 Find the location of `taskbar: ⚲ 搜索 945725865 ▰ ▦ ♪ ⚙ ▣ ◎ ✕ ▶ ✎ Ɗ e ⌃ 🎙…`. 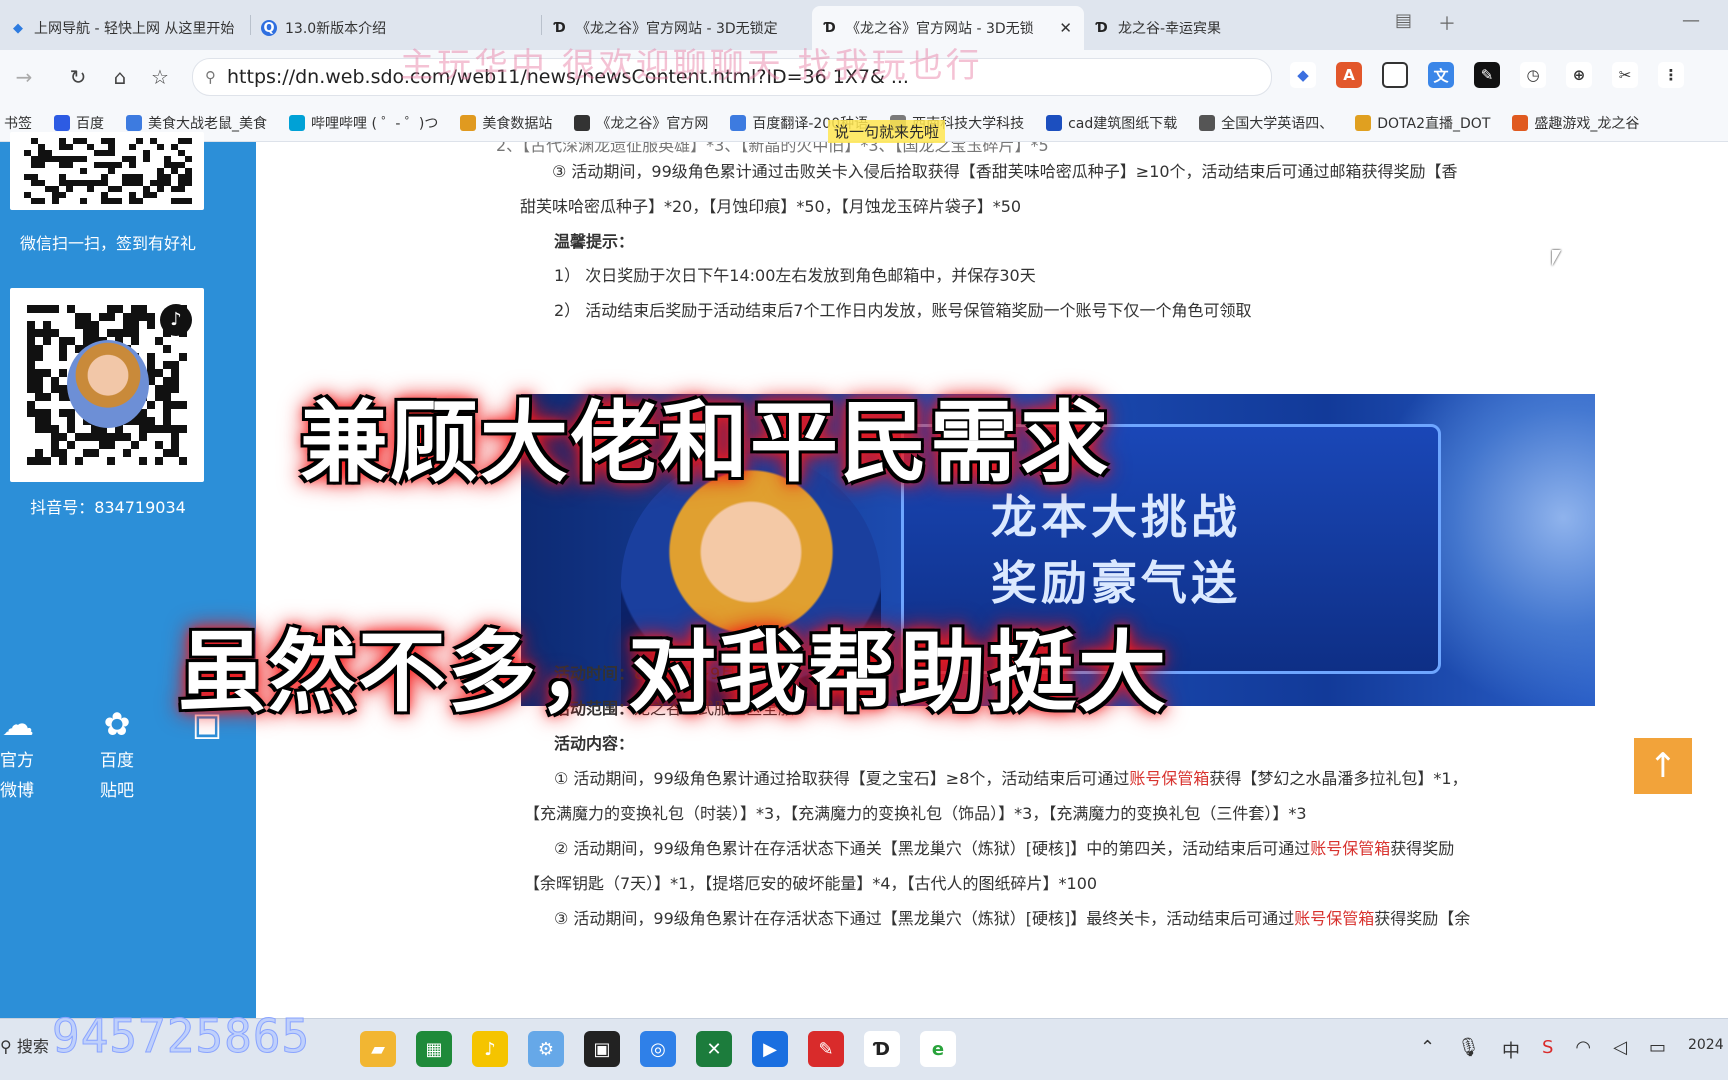

taskbar: ⚲ 搜索 945725865 ▰ ▦ ♪ ⚙ ▣ ◎ ✕ ▶ ✎ Ɗ e ⌃ 🎙… is located at coordinates (864, 1044).